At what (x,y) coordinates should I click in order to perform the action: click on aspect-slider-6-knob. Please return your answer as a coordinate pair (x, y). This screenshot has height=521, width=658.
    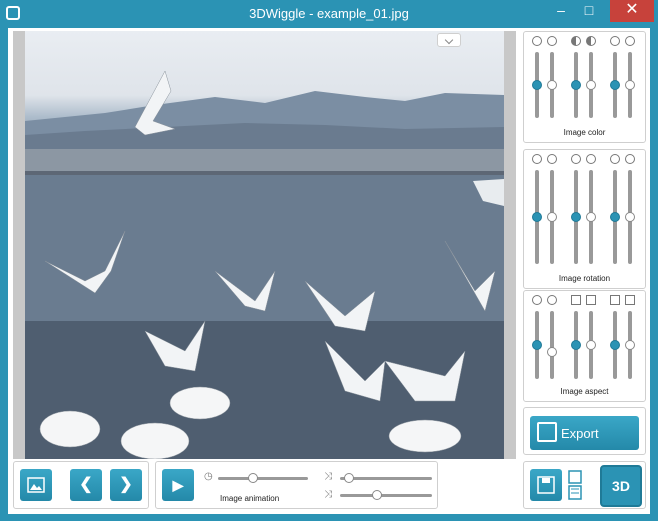
    Looking at the image, I should click on (630, 345).